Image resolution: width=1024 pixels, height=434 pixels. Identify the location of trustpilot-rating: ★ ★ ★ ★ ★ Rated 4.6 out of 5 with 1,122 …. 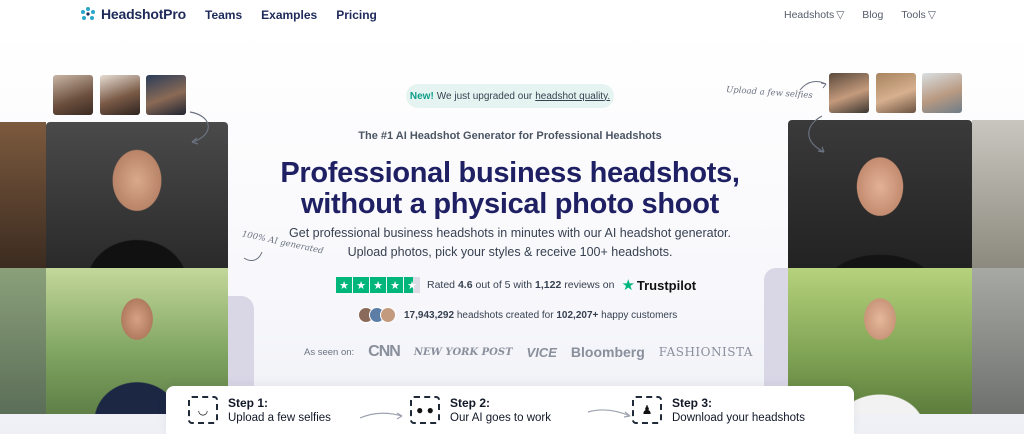
(516, 285).